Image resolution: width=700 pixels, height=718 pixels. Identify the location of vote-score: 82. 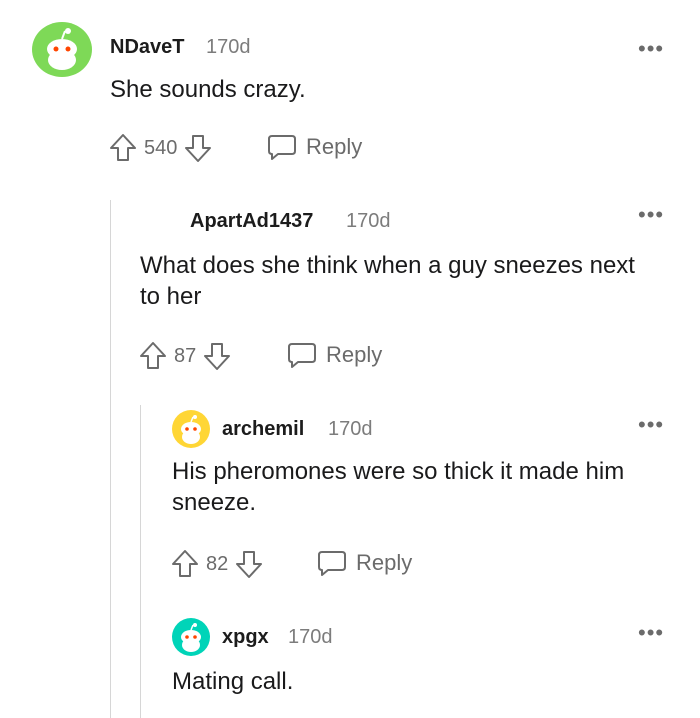
(217, 563).